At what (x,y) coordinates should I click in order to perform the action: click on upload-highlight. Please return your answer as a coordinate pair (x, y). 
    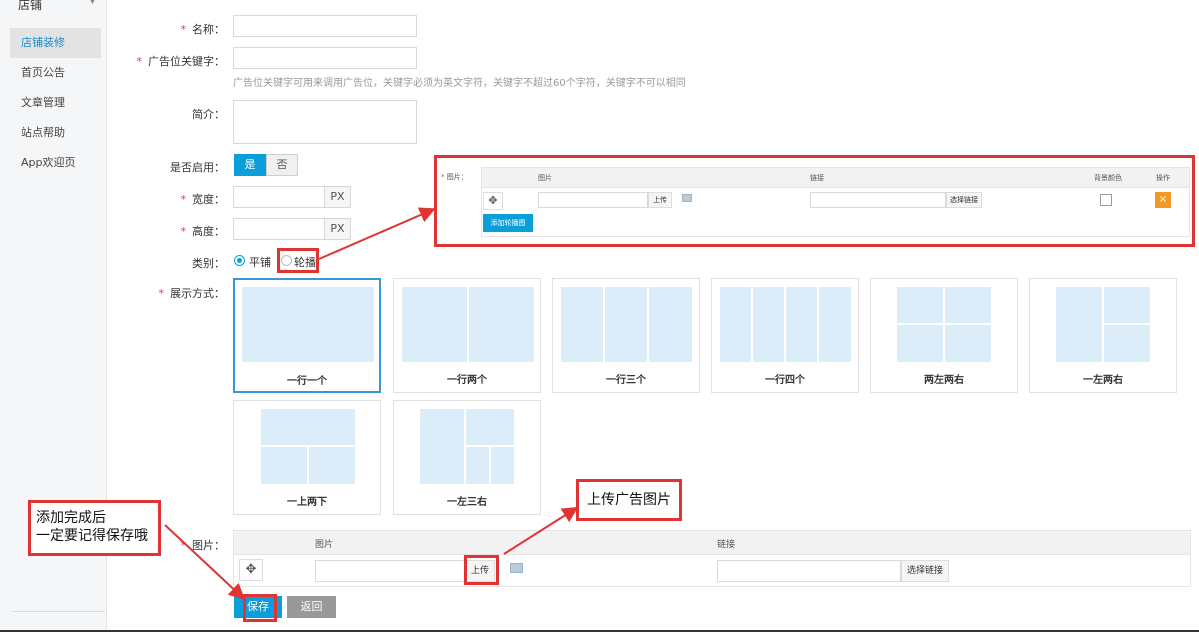
    Looking at the image, I should click on (481, 570).